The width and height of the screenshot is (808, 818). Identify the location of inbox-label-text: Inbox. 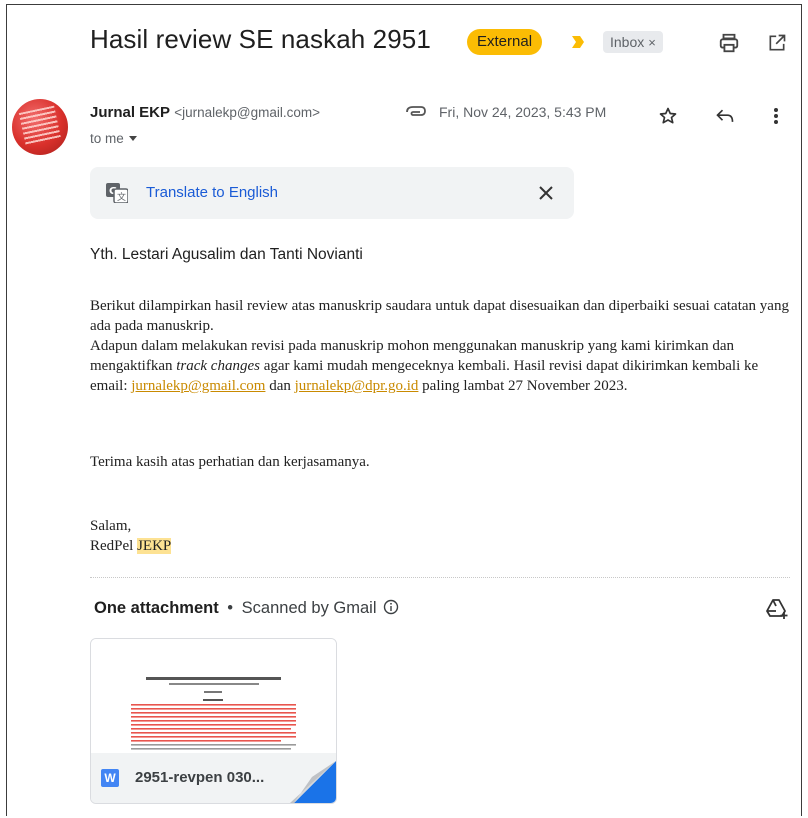
(627, 42).